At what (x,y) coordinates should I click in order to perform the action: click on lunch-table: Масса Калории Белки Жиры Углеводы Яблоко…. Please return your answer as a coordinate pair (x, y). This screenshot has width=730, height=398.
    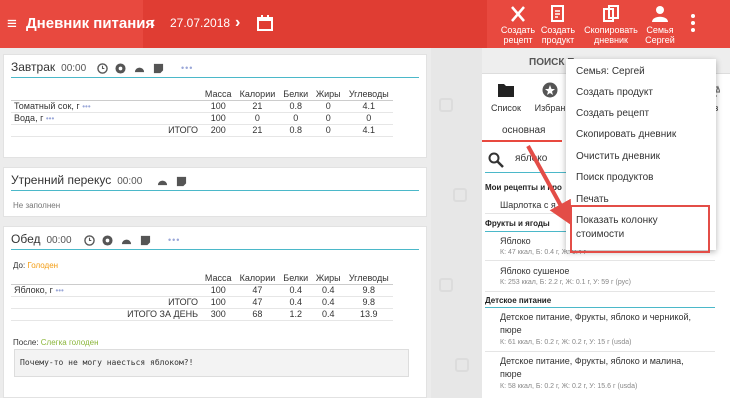
    Looking at the image, I should click on (202, 296).